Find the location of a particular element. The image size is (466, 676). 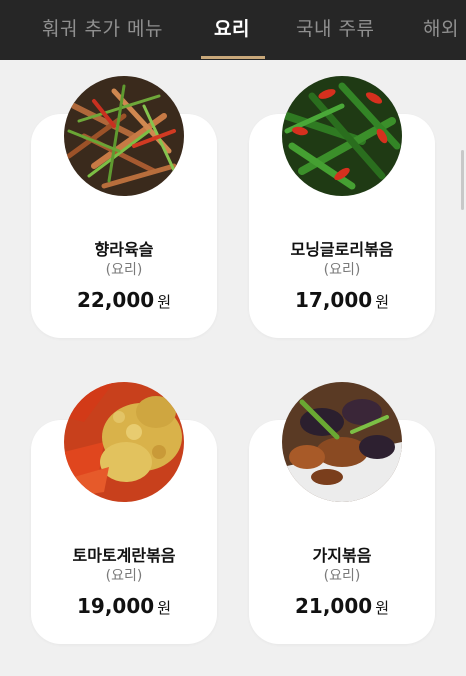

price-amount: 22,000 is located at coordinates (116, 300).